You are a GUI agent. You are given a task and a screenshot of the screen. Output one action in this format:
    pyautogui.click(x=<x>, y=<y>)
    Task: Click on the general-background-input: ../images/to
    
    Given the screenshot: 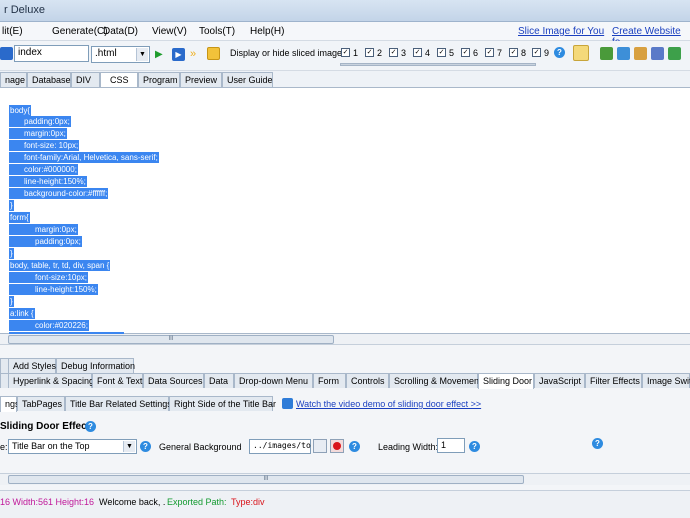 What is the action you would take?
    pyautogui.click(x=280, y=446)
    